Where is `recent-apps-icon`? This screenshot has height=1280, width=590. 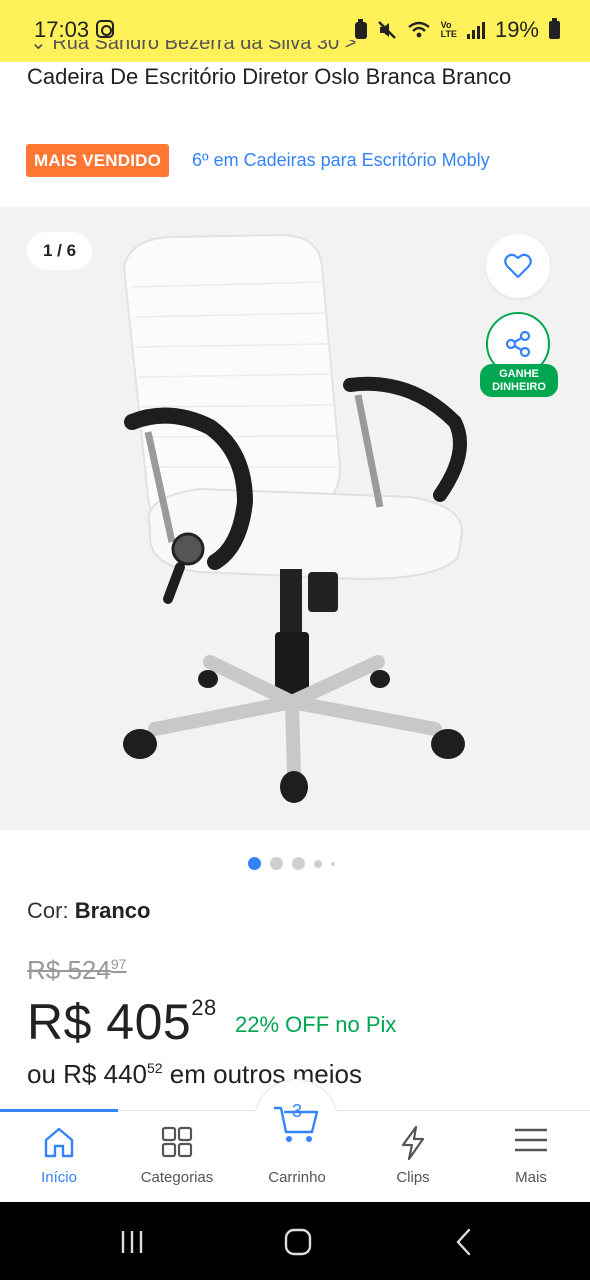
recent-apps-icon is located at coordinates (133, 1242).